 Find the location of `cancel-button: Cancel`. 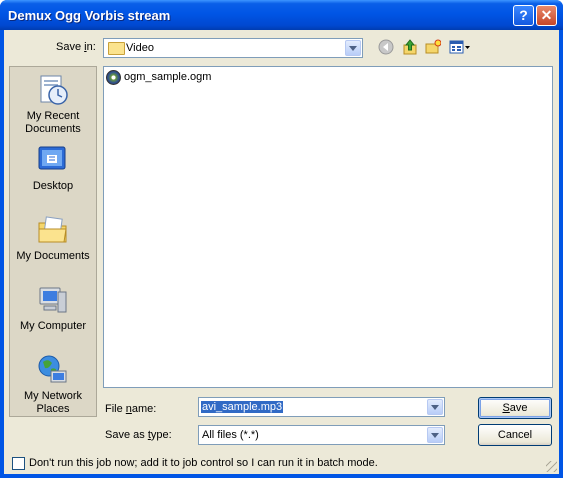

cancel-button: Cancel is located at coordinates (515, 435).